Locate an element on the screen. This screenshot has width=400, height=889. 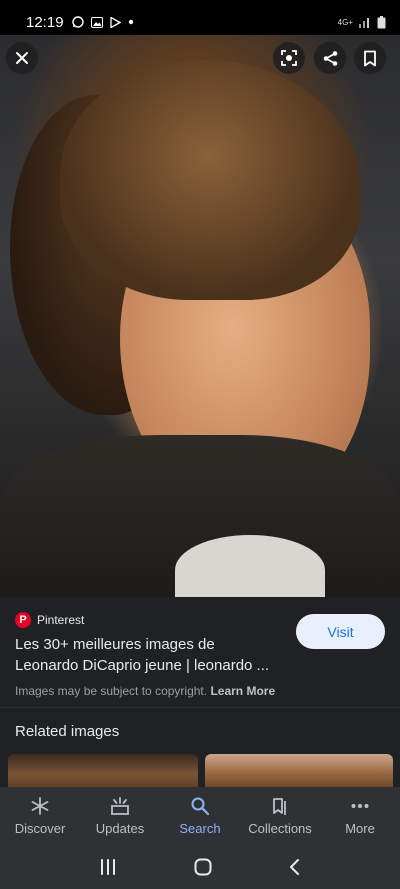
back-icon is located at coordinates (295, 867).